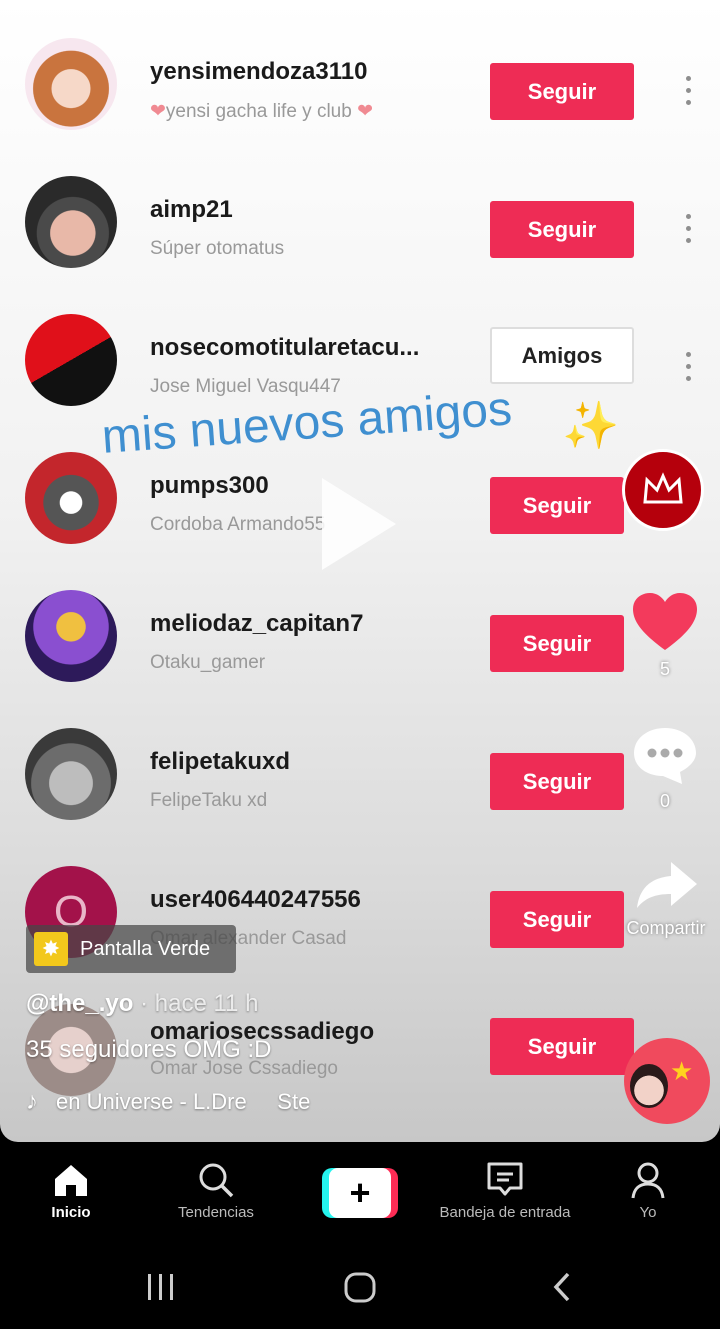 Image resolution: width=720 pixels, height=1329 pixels. What do you see at coordinates (71, 1212) in the screenshot?
I see `nav-home-label: Inicio` at bounding box center [71, 1212].